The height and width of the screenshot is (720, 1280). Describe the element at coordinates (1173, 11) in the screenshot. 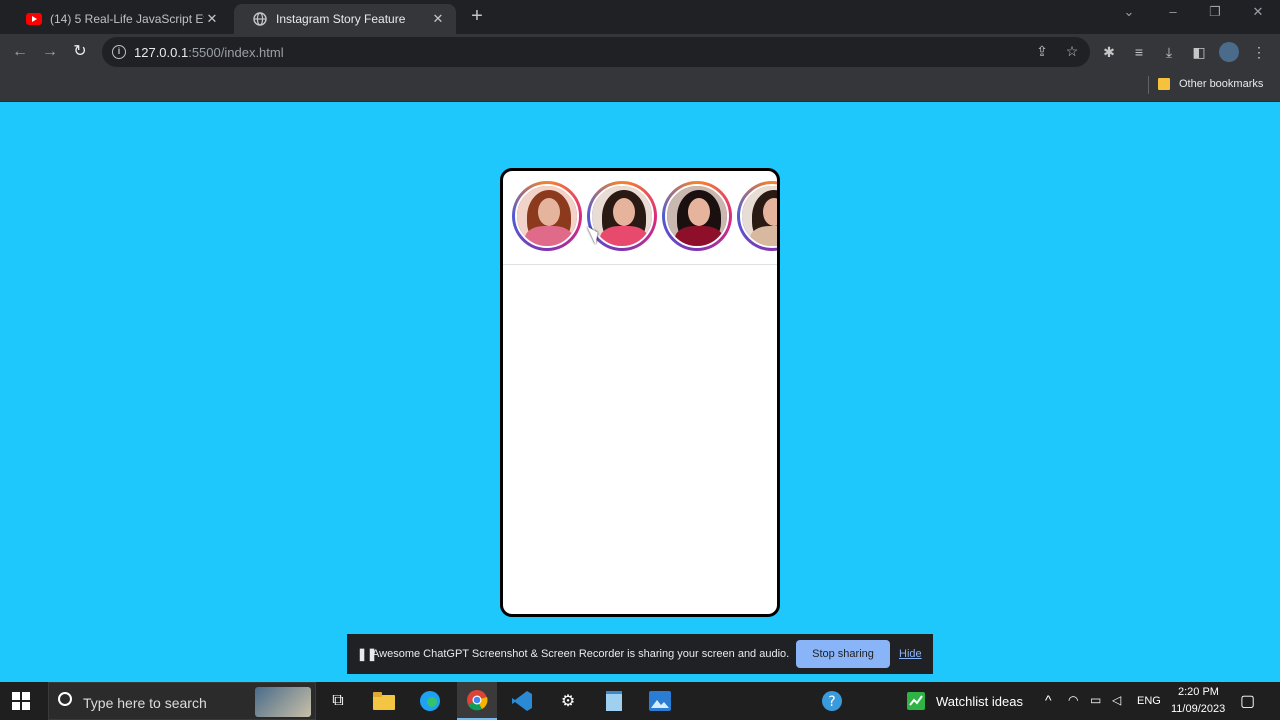

I see `minimize-button: –` at that location.